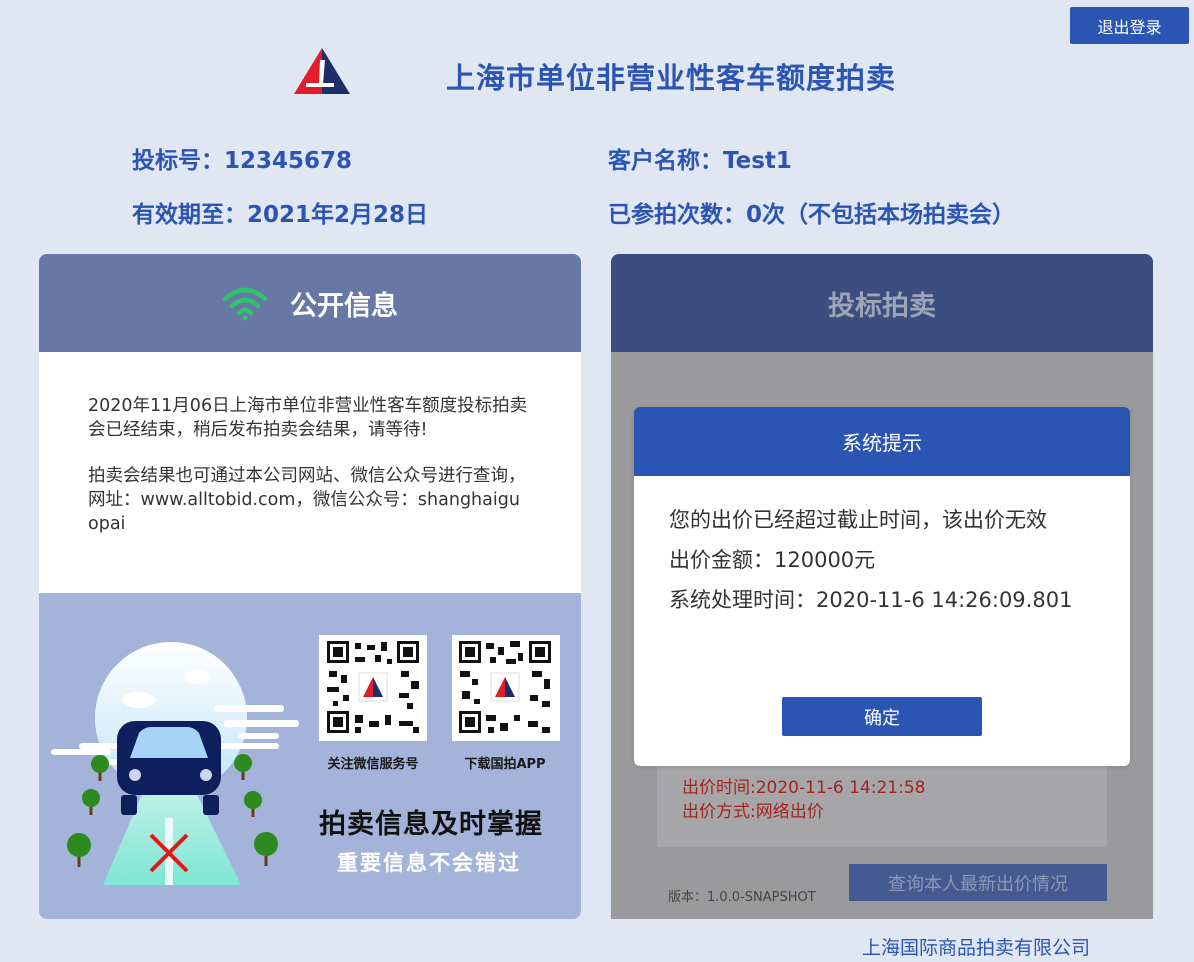  Describe the element at coordinates (753, 812) in the screenshot. I see `bid-method: 出价方式:网络出价` at that location.